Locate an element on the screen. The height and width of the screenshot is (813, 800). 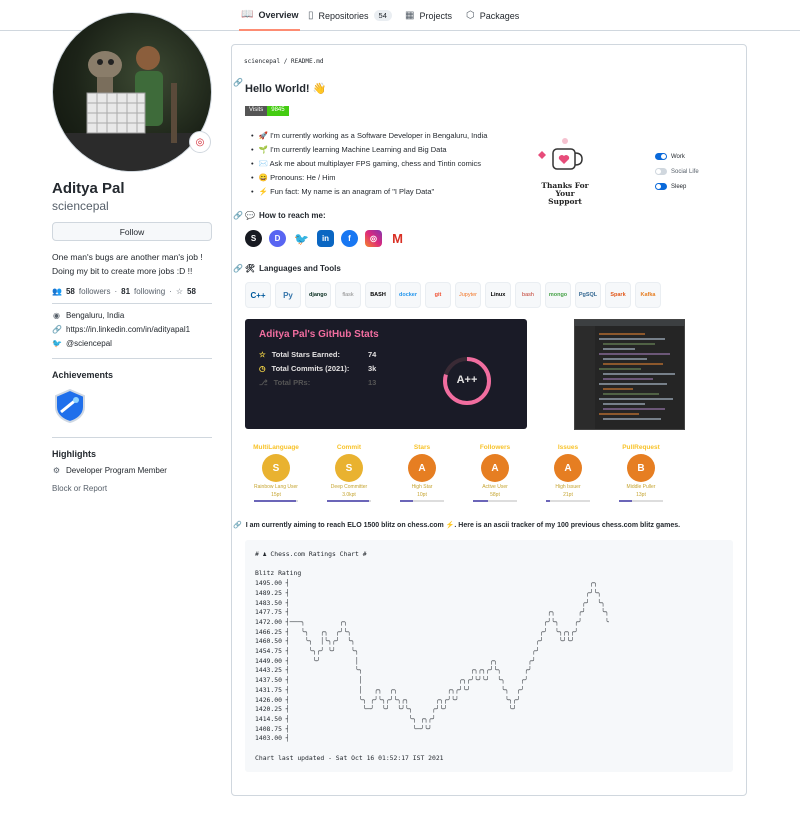
bio-line: Doing my bit to create more jobs :D !! is located at coordinates (122, 271).